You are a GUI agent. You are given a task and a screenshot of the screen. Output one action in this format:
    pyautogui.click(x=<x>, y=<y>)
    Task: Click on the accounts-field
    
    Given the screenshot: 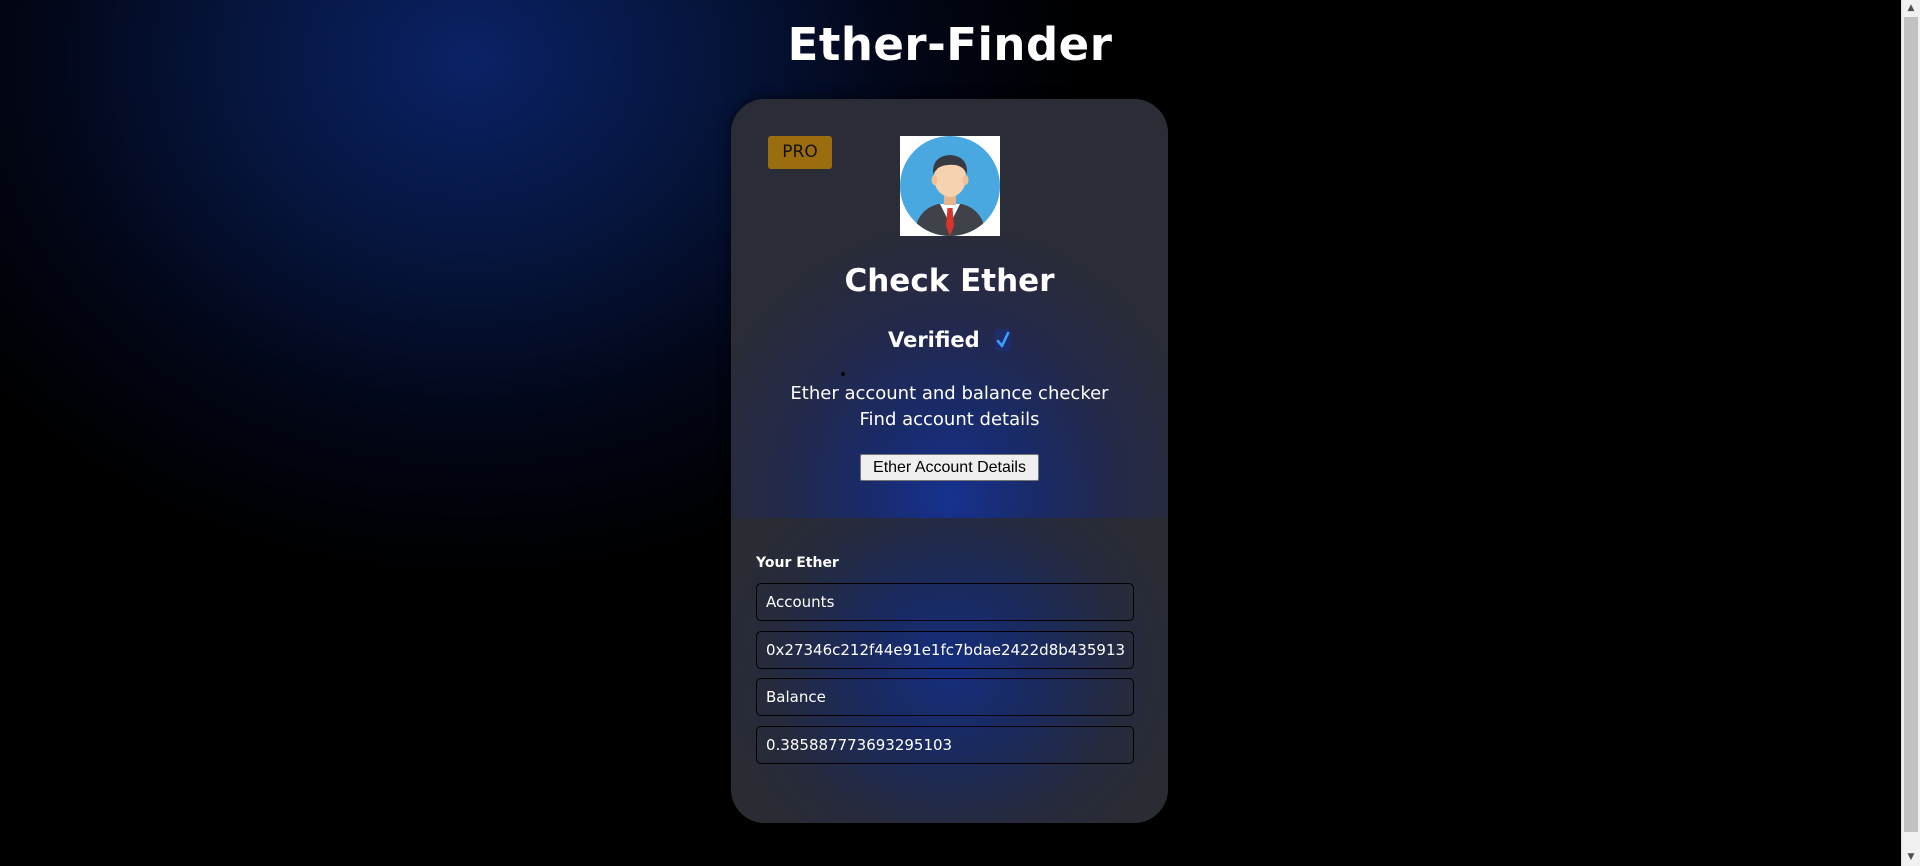 What is the action you would take?
    pyautogui.click(x=945, y=602)
    